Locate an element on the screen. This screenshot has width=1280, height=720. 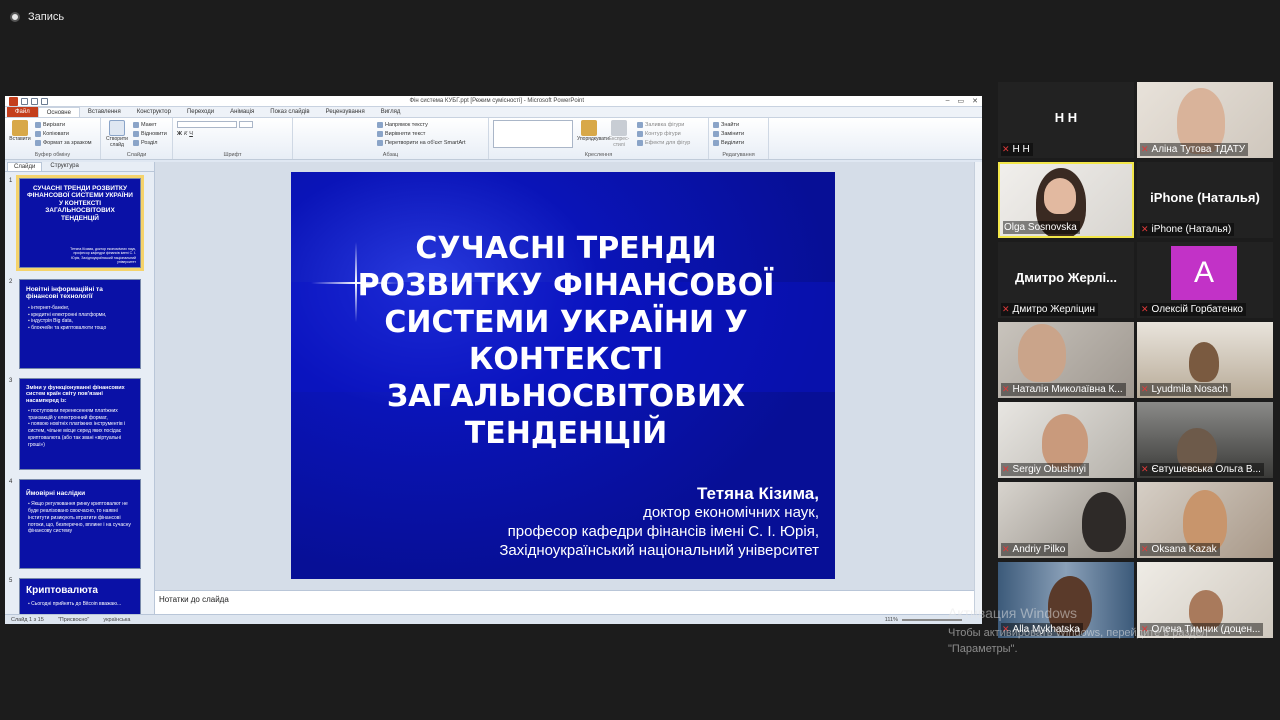
copy-button: Копіювати is located at coordinates (63, 133).